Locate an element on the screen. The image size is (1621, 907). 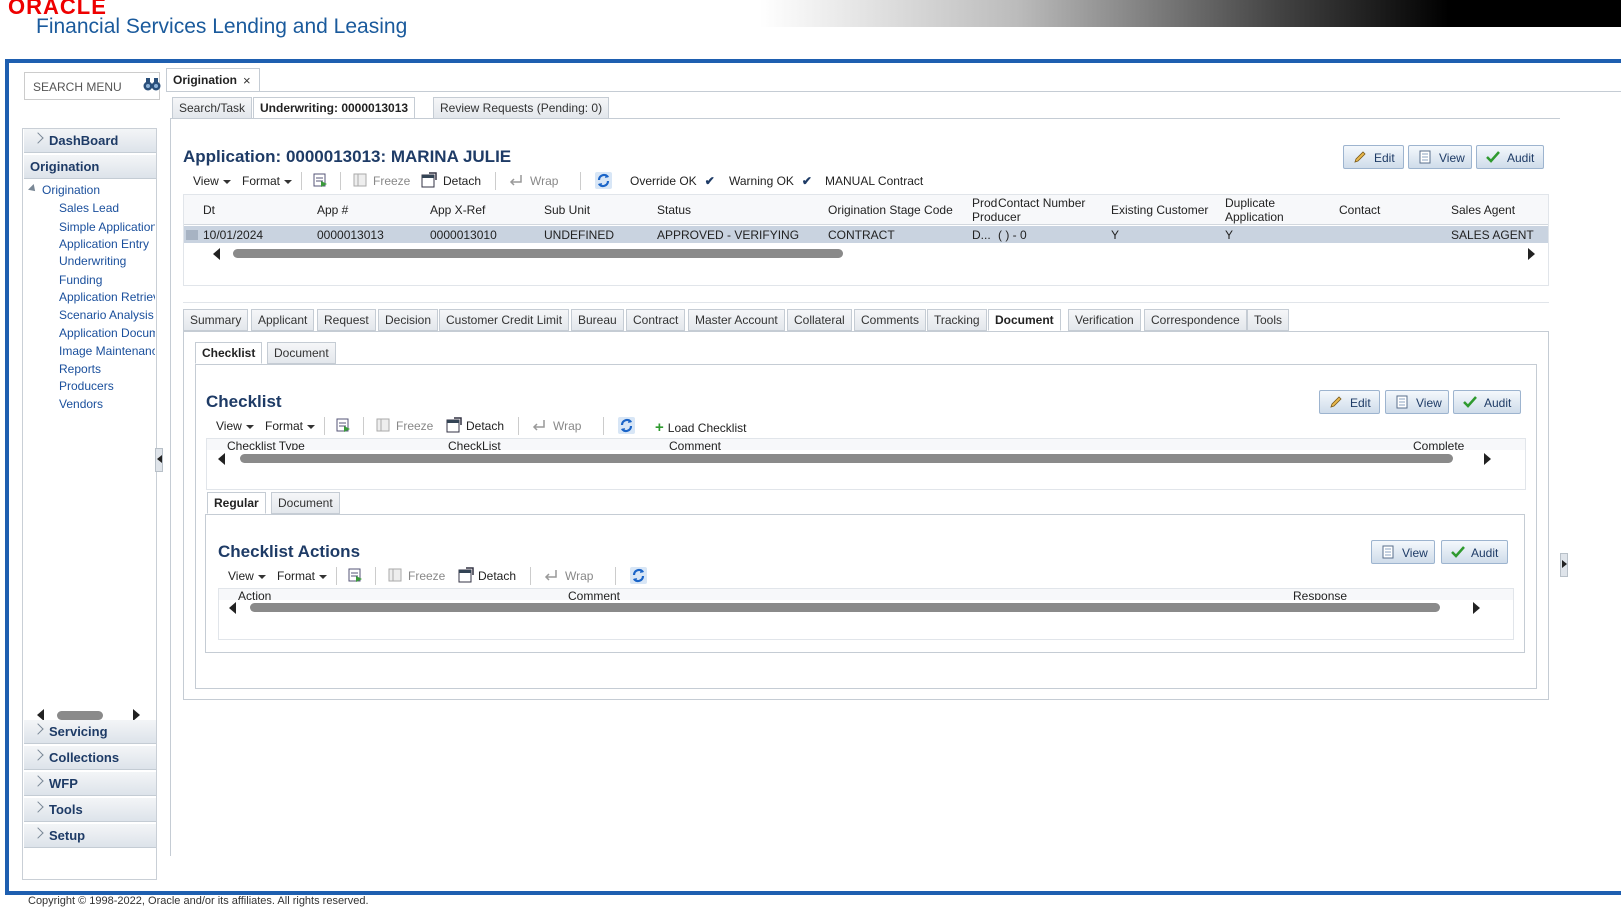
nav-section-setup: Setup is located at coordinates (90, 836).